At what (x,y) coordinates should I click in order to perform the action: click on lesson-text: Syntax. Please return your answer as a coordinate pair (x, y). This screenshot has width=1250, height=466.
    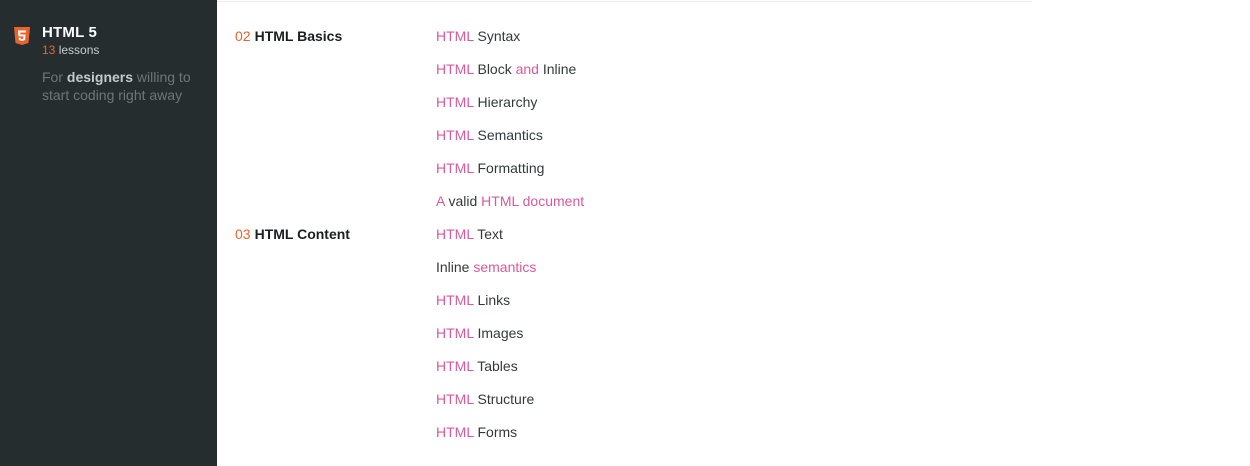
    Looking at the image, I should click on (497, 36).